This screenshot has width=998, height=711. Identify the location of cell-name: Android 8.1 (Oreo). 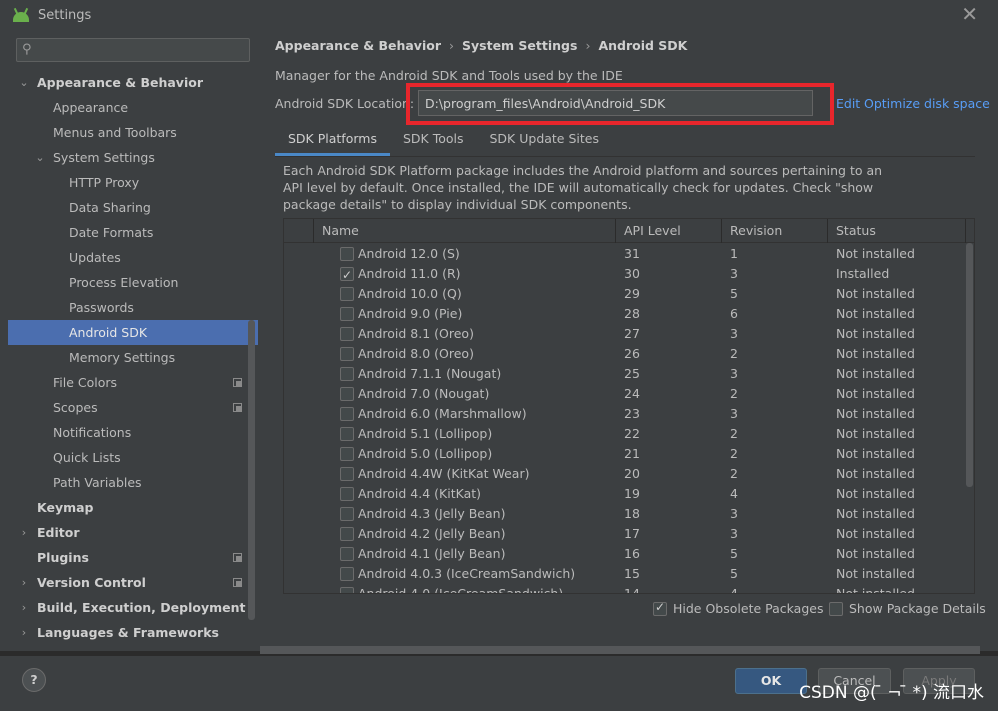
(416, 333).